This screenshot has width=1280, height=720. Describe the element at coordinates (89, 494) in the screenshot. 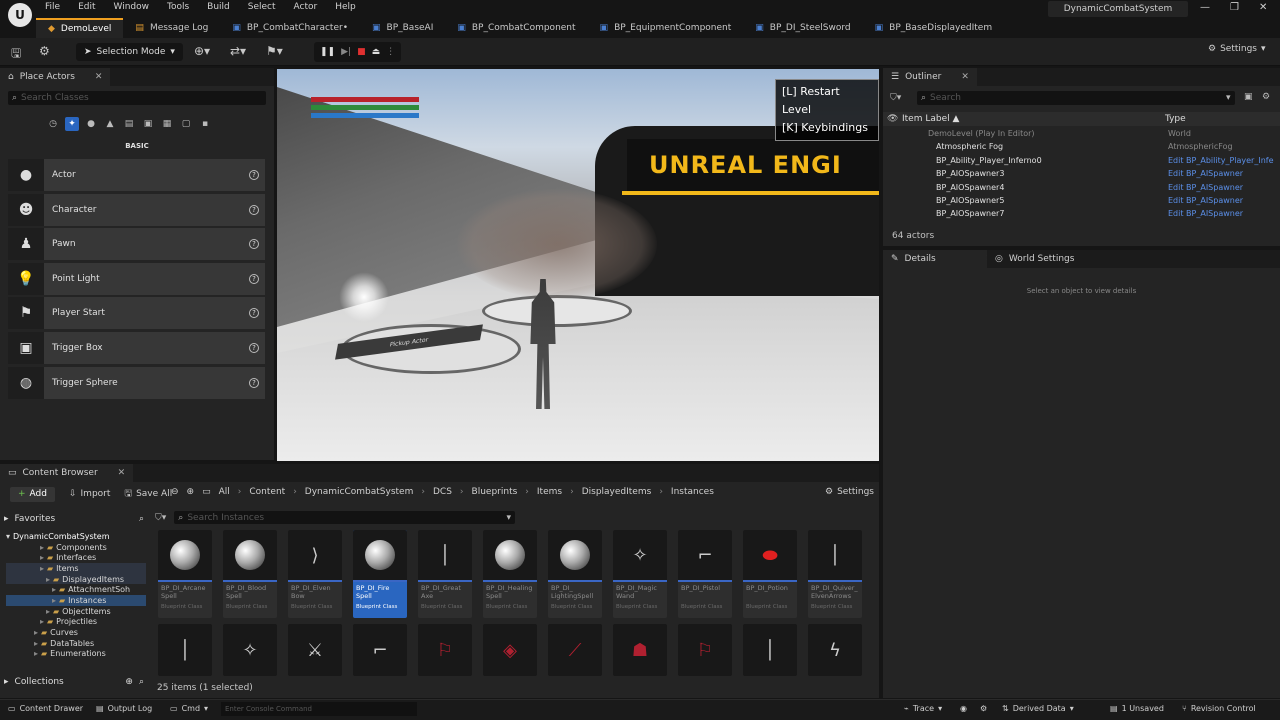

I see `import-button: ⇩ Import` at that location.